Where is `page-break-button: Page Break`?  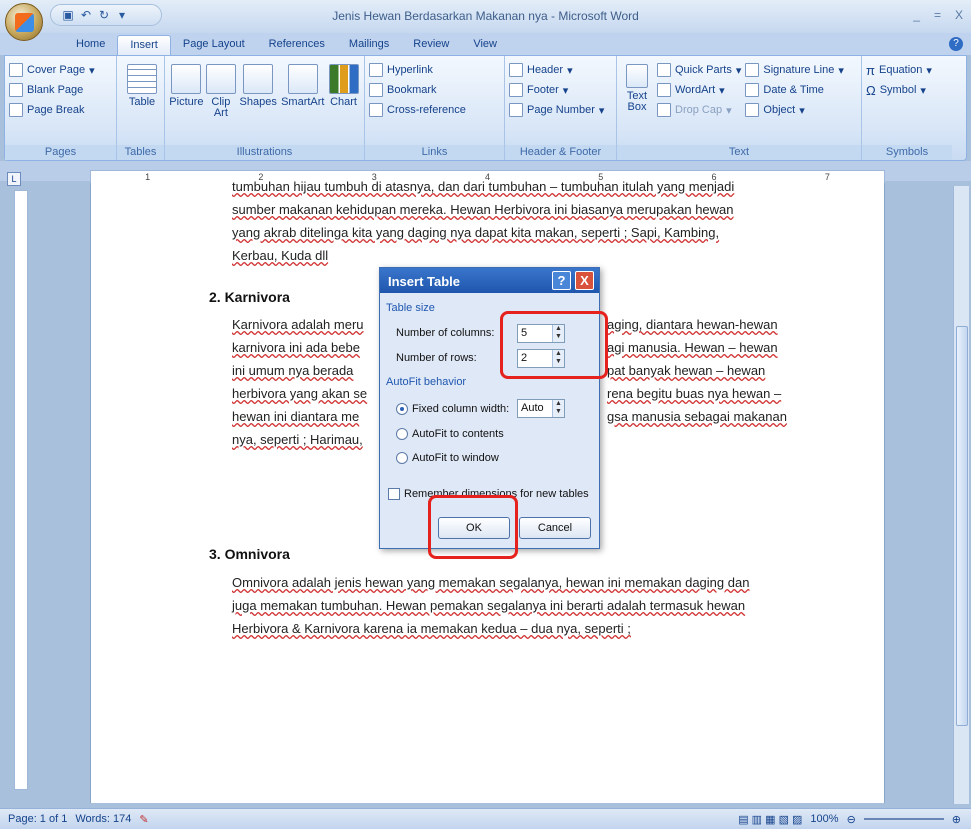 page-break-button: Page Break is located at coordinates (60, 110).